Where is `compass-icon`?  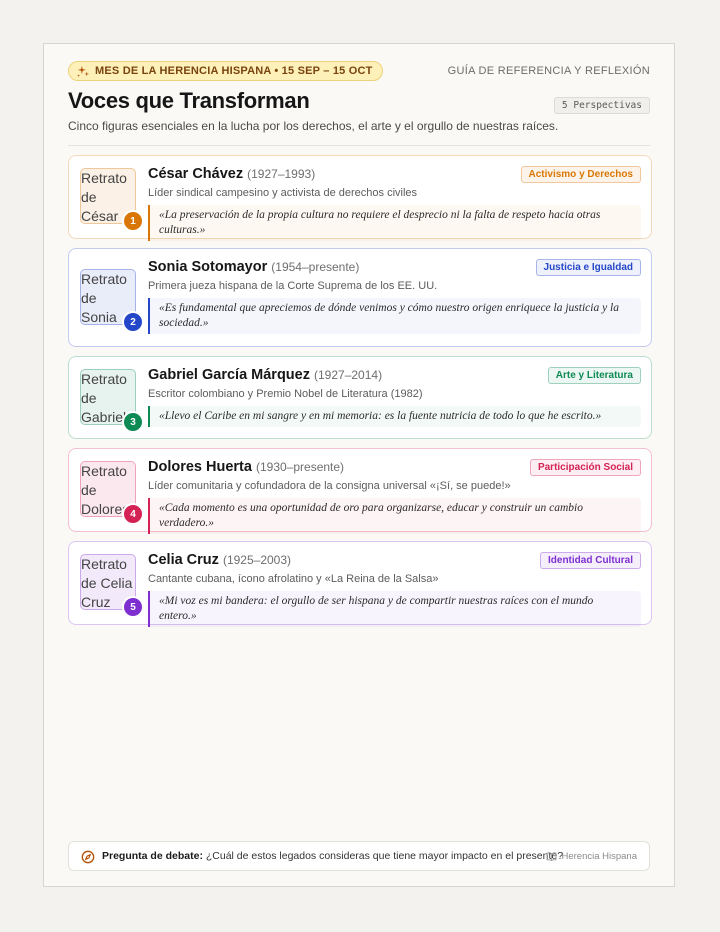 compass-icon is located at coordinates (88, 857).